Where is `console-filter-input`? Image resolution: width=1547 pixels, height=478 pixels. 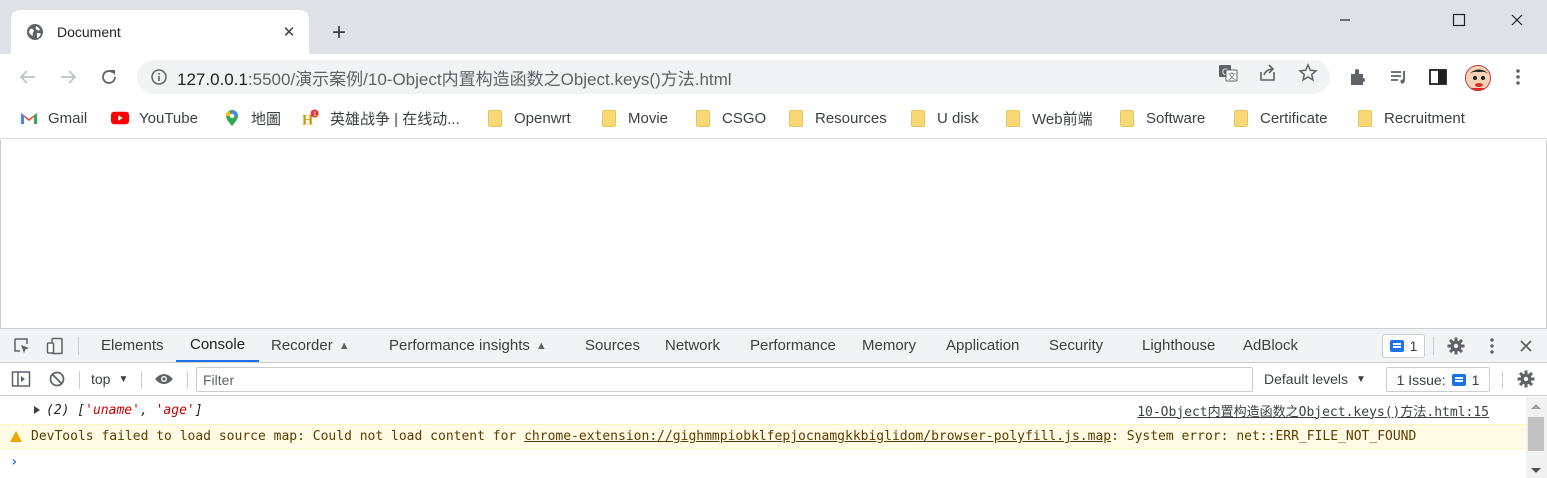
console-filter-input is located at coordinates (724, 379).